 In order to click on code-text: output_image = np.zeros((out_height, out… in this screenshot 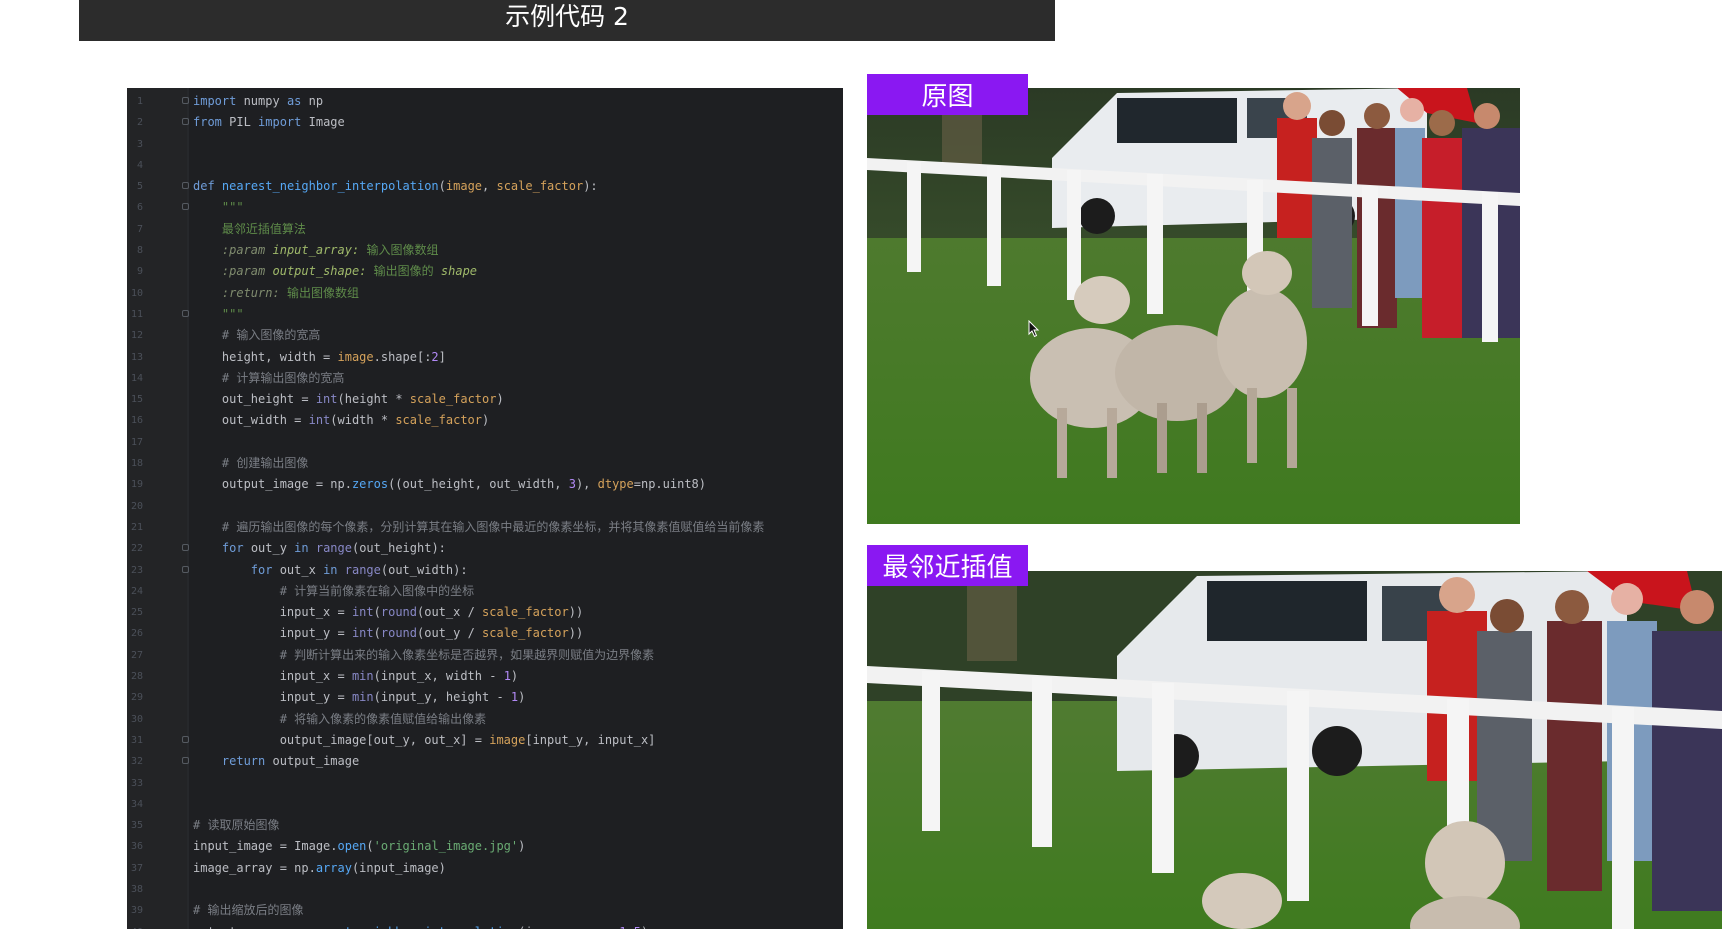, I will do `click(449, 484)`.